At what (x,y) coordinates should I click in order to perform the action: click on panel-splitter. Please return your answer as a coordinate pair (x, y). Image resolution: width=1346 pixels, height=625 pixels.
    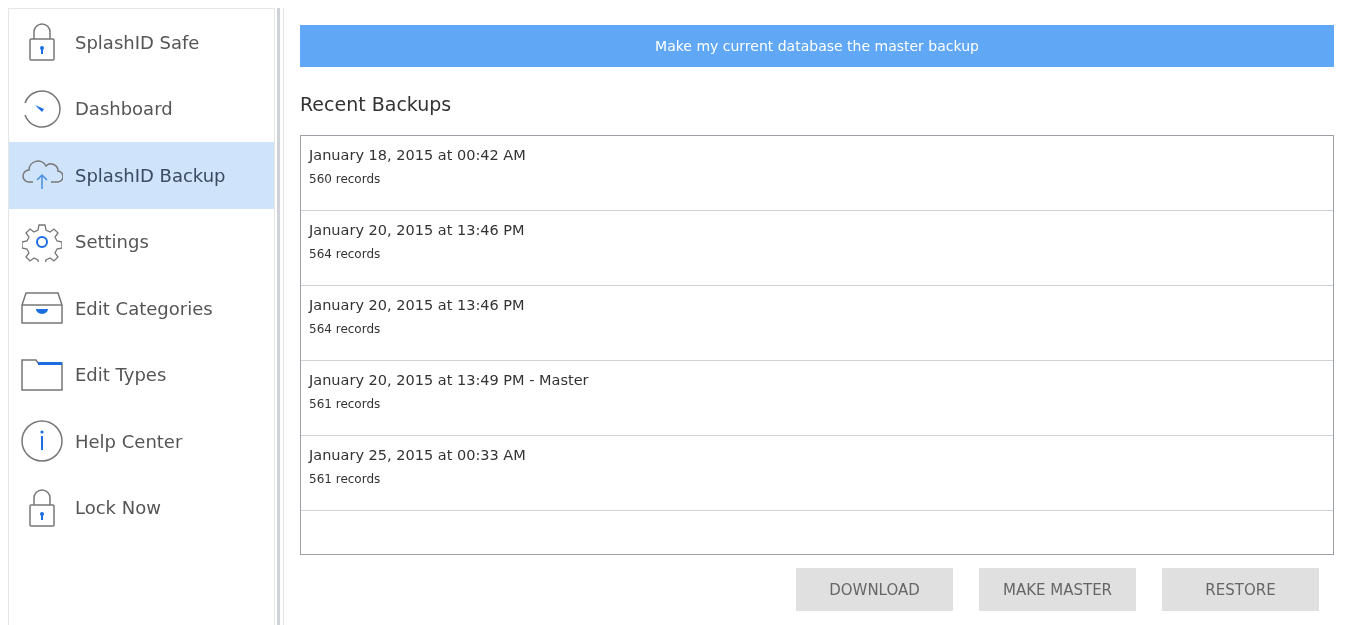
    Looking at the image, I should click on (280, 316).